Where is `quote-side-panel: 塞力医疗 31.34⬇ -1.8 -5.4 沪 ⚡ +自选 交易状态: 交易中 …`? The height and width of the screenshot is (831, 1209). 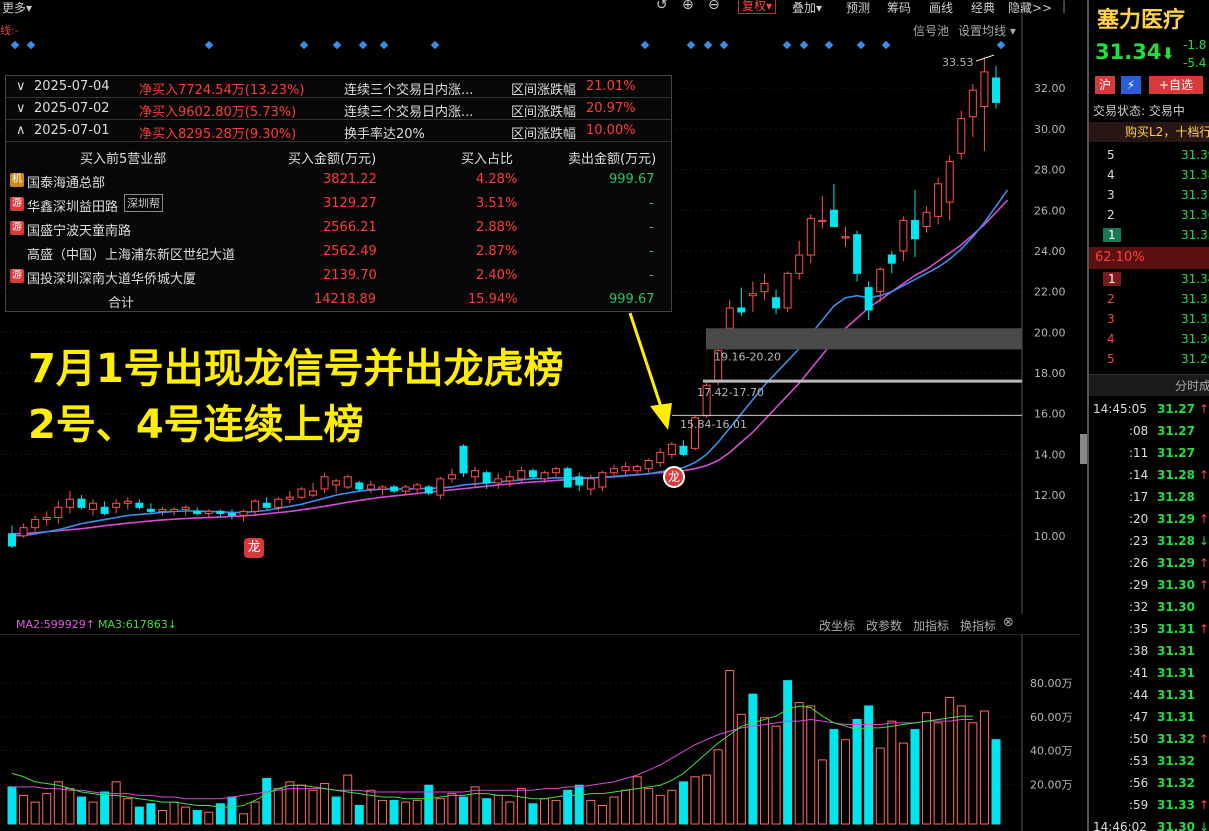
quote-side-panel: 塞力医疗 31.34⬇ -1.8 -5.4 沪 ⚡ +自选 交易状态: 交易中 … is located at coordinates (1148, 415).